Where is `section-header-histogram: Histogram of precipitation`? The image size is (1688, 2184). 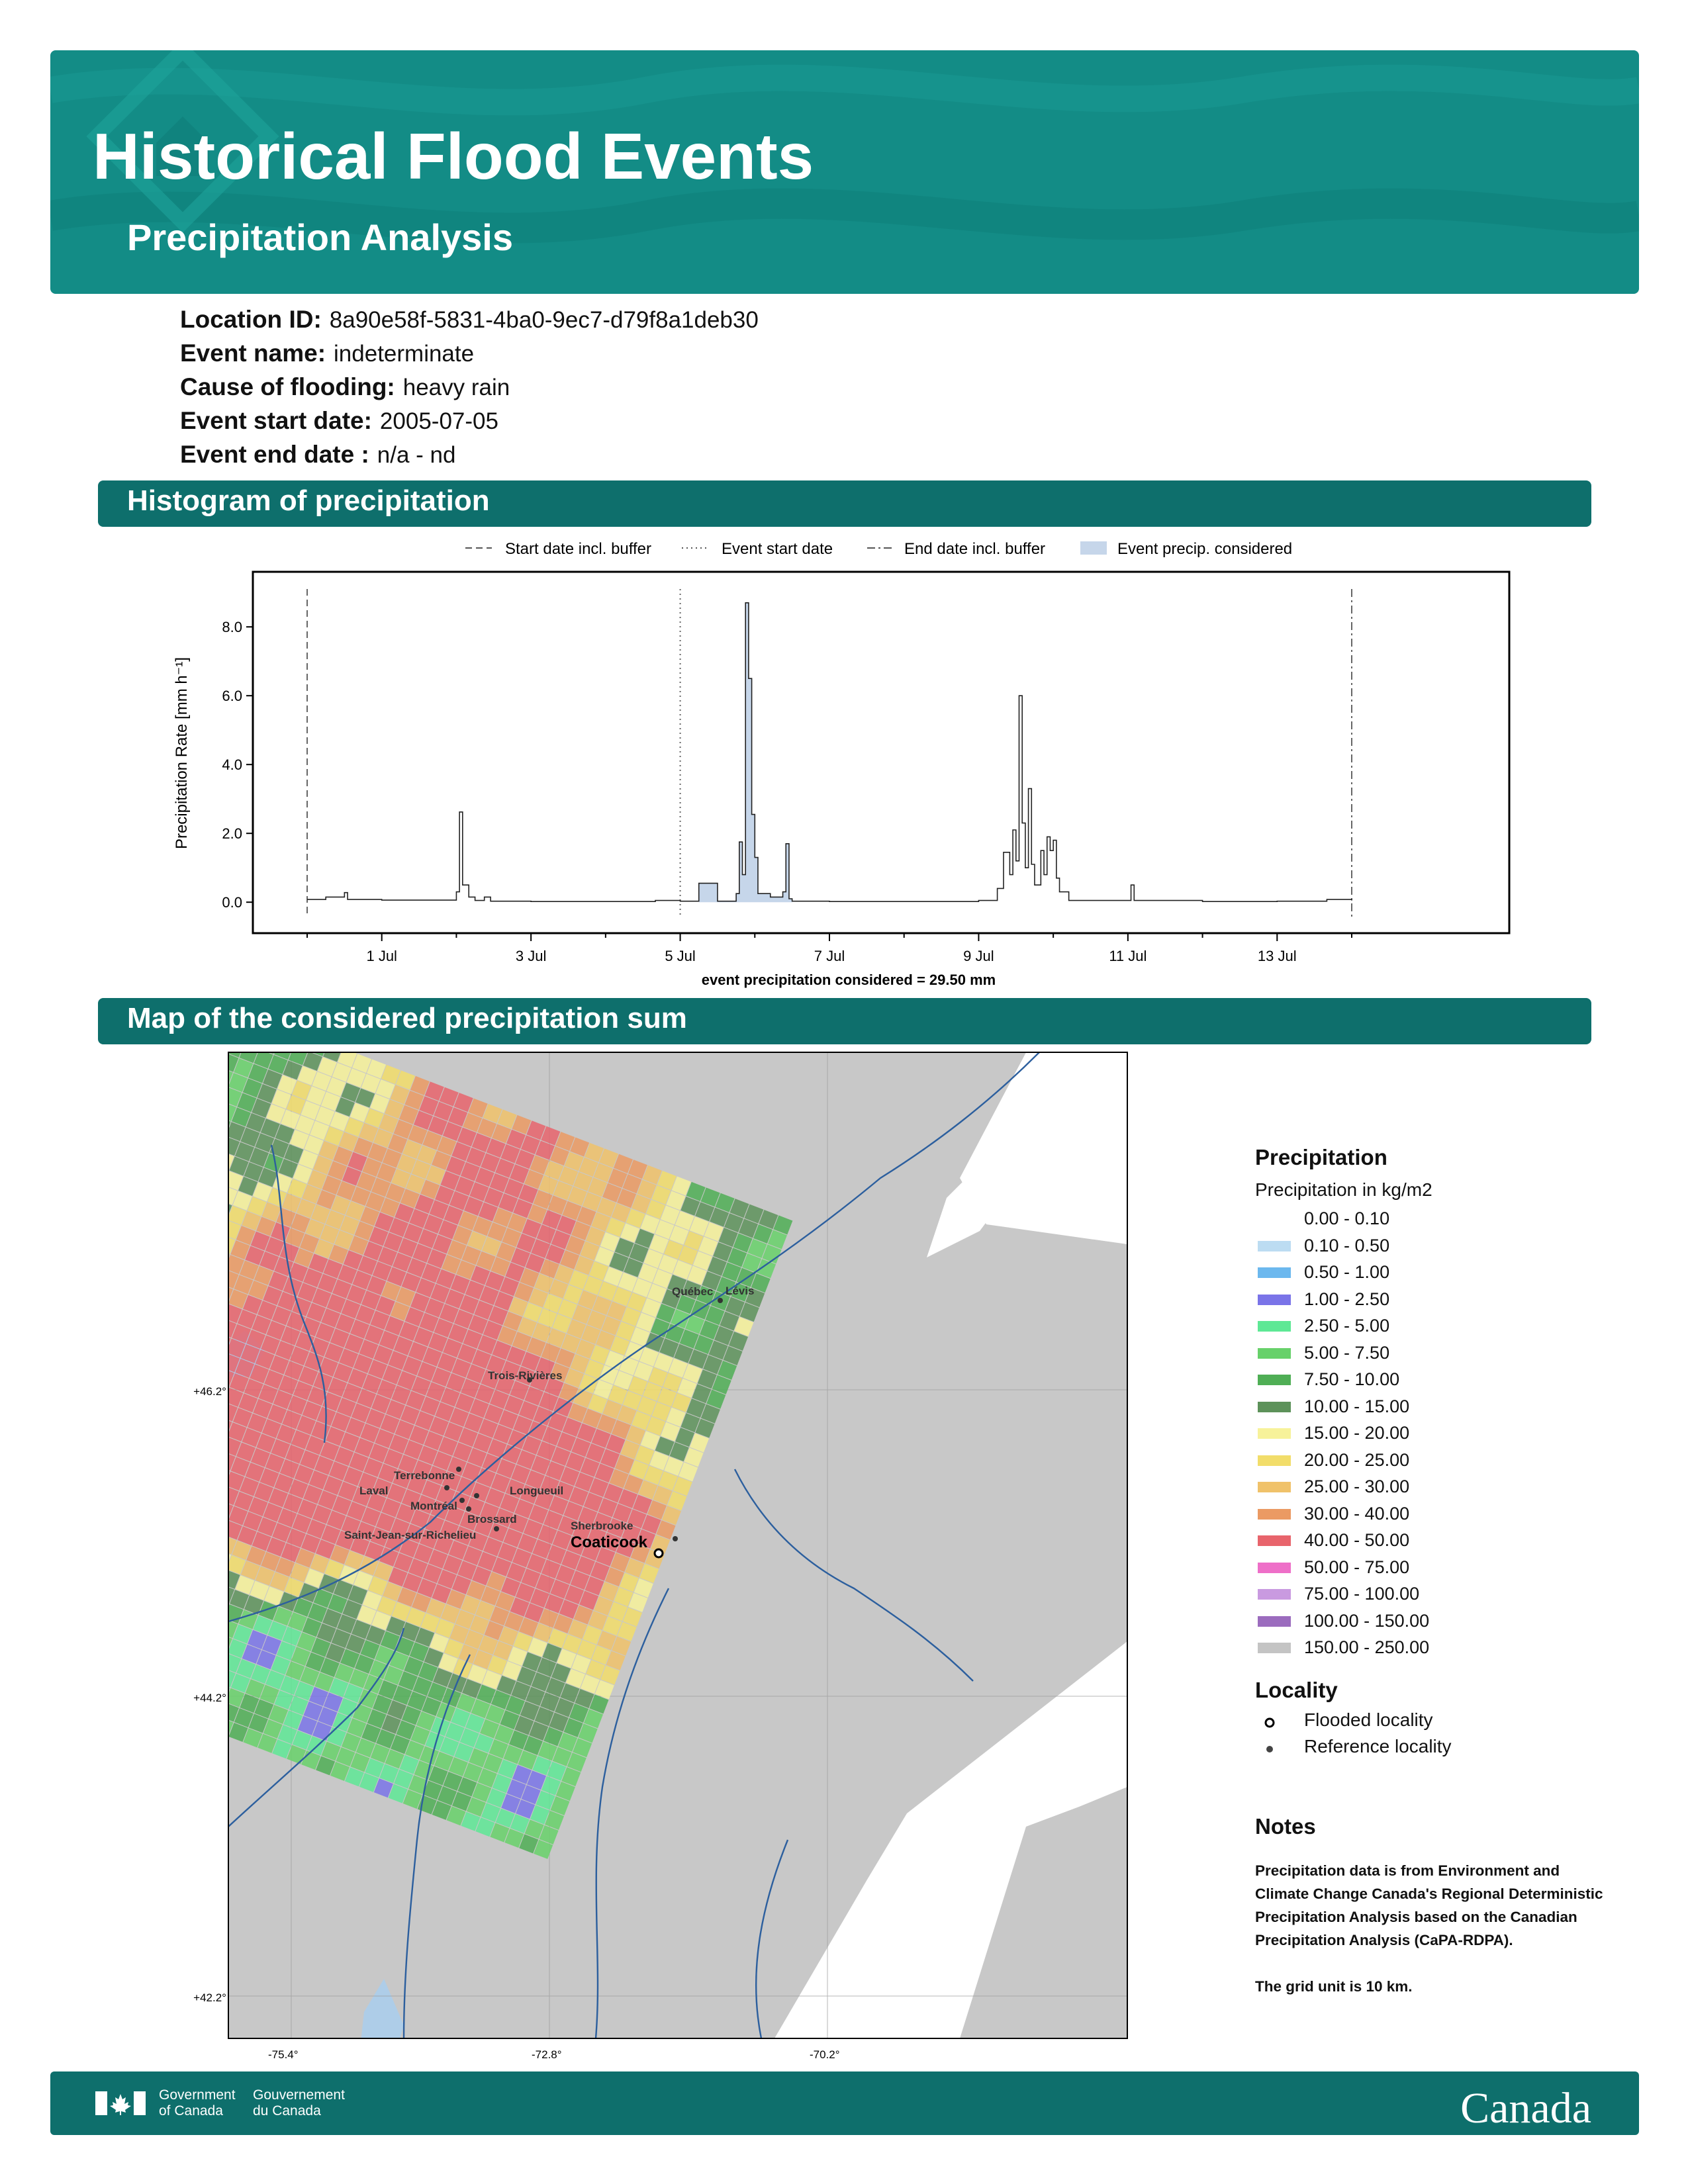
section-header-histogram: Histogram of precipitation is located at coordinates (844, 503).